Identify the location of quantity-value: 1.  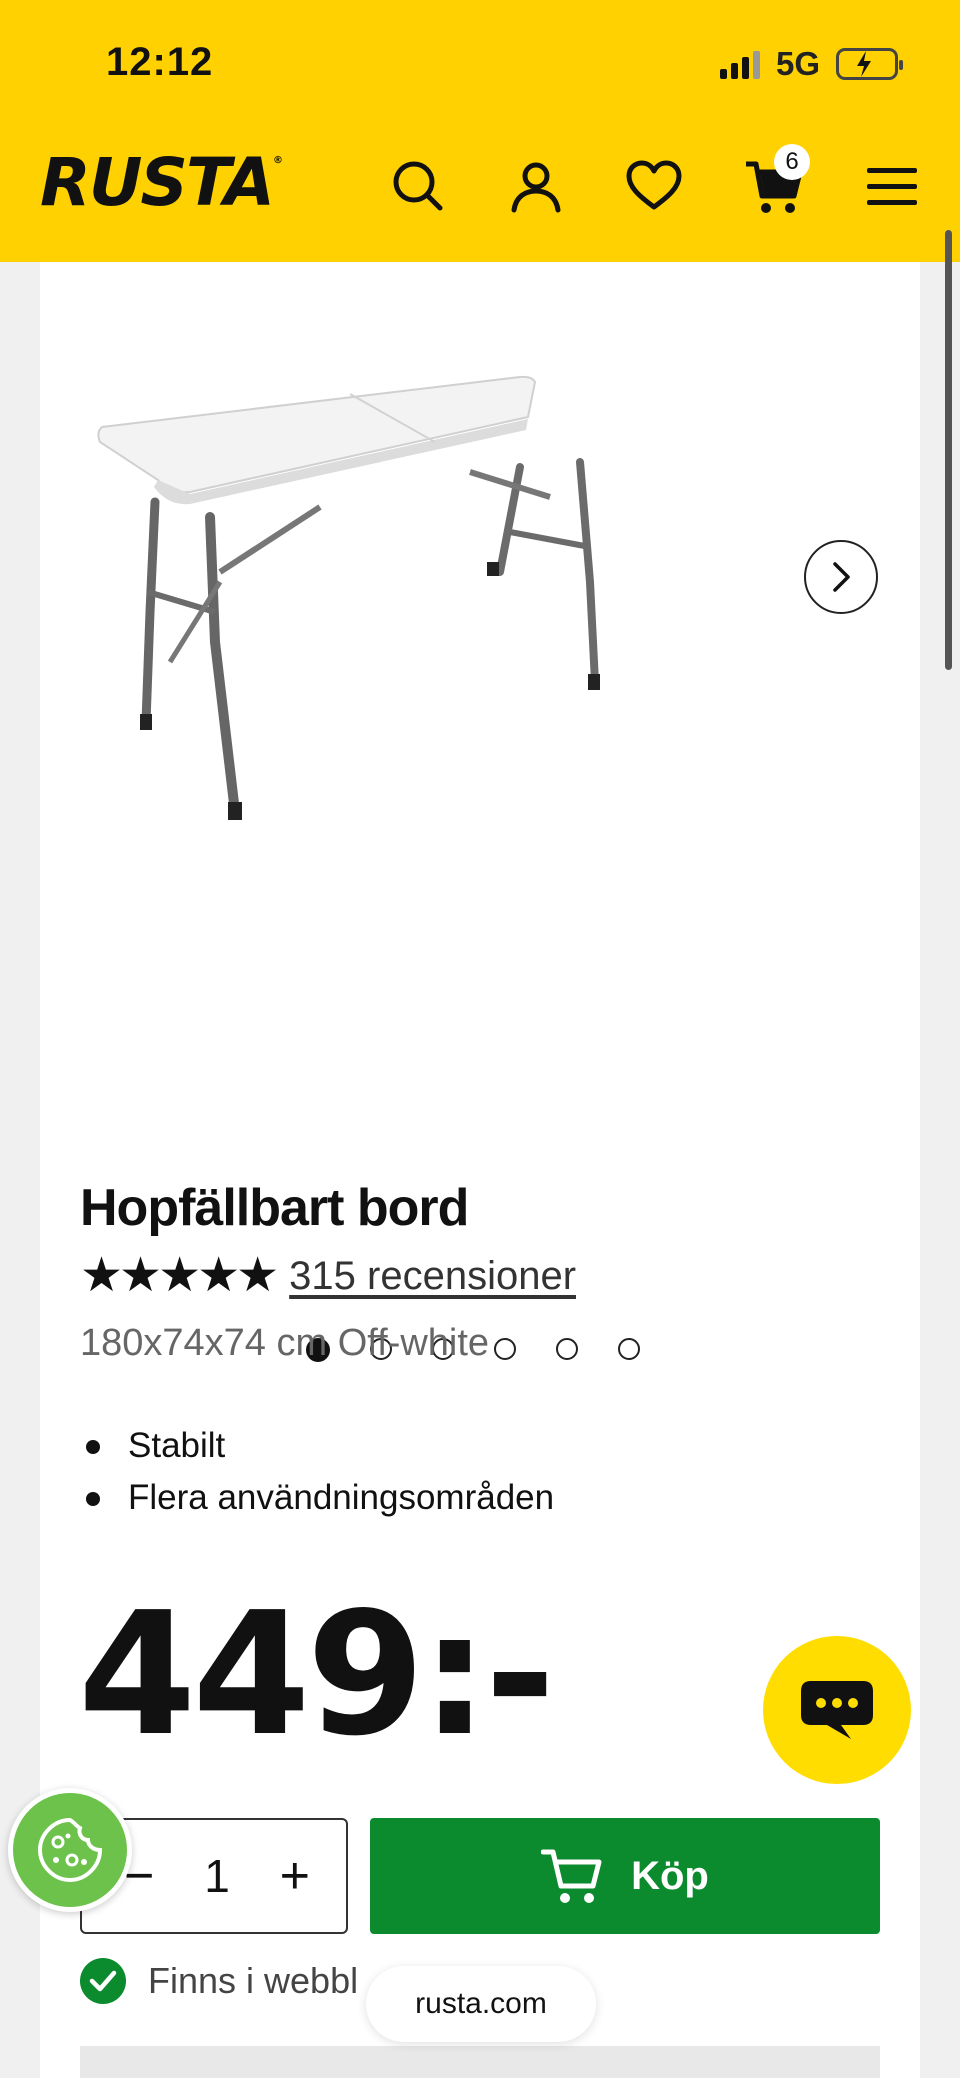
(217, 1876).